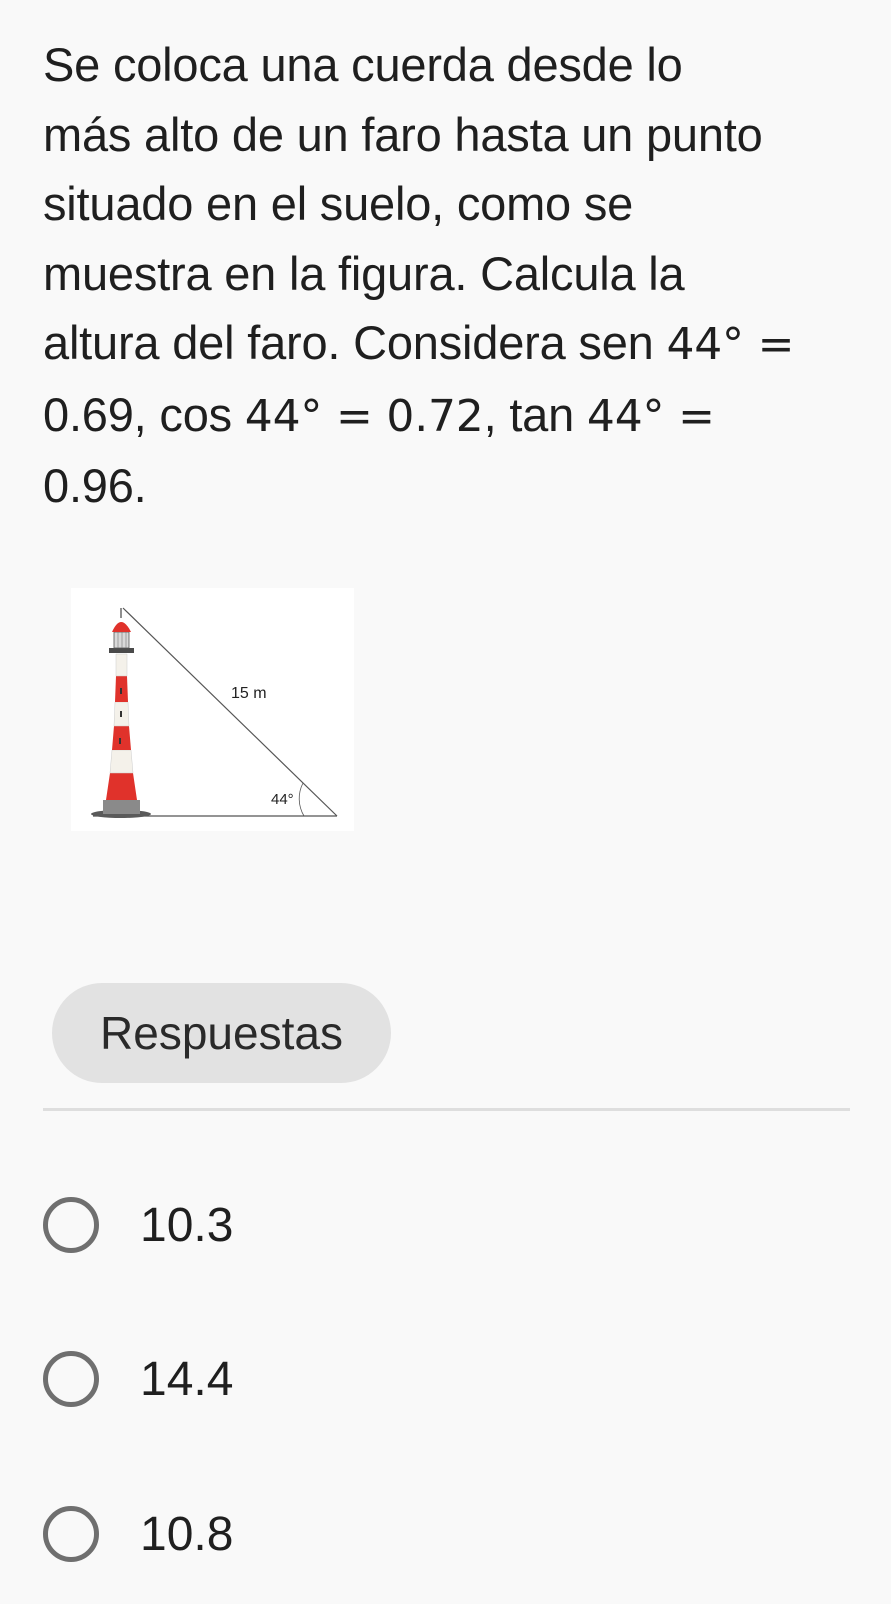 This screenshot has width=891, height=1604. What do you see at coordinates (535, 414) in the screenshot?
I see `question-text-fragment: , tan` at bounding box center [535, 414].